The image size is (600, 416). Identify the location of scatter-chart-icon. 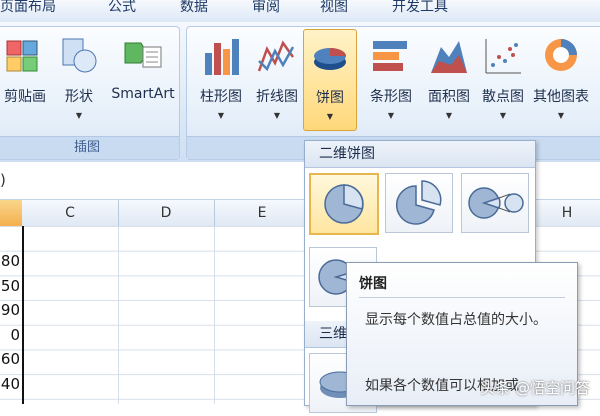
(503, 56).